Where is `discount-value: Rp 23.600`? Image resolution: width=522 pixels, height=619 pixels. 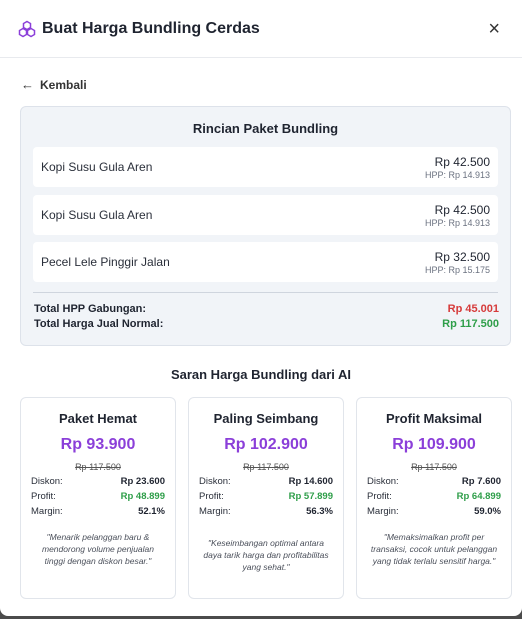 discount-value: Rp 23.600 is located at coordinates (142, 481).